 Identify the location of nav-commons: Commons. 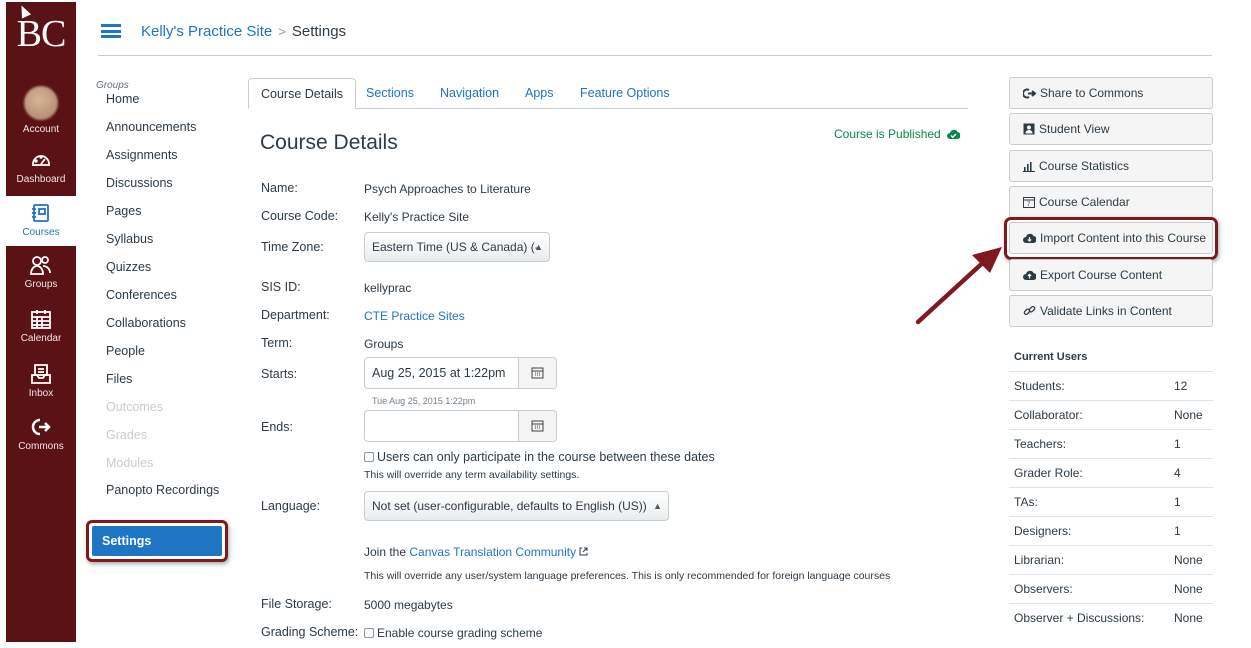
(41, 434).